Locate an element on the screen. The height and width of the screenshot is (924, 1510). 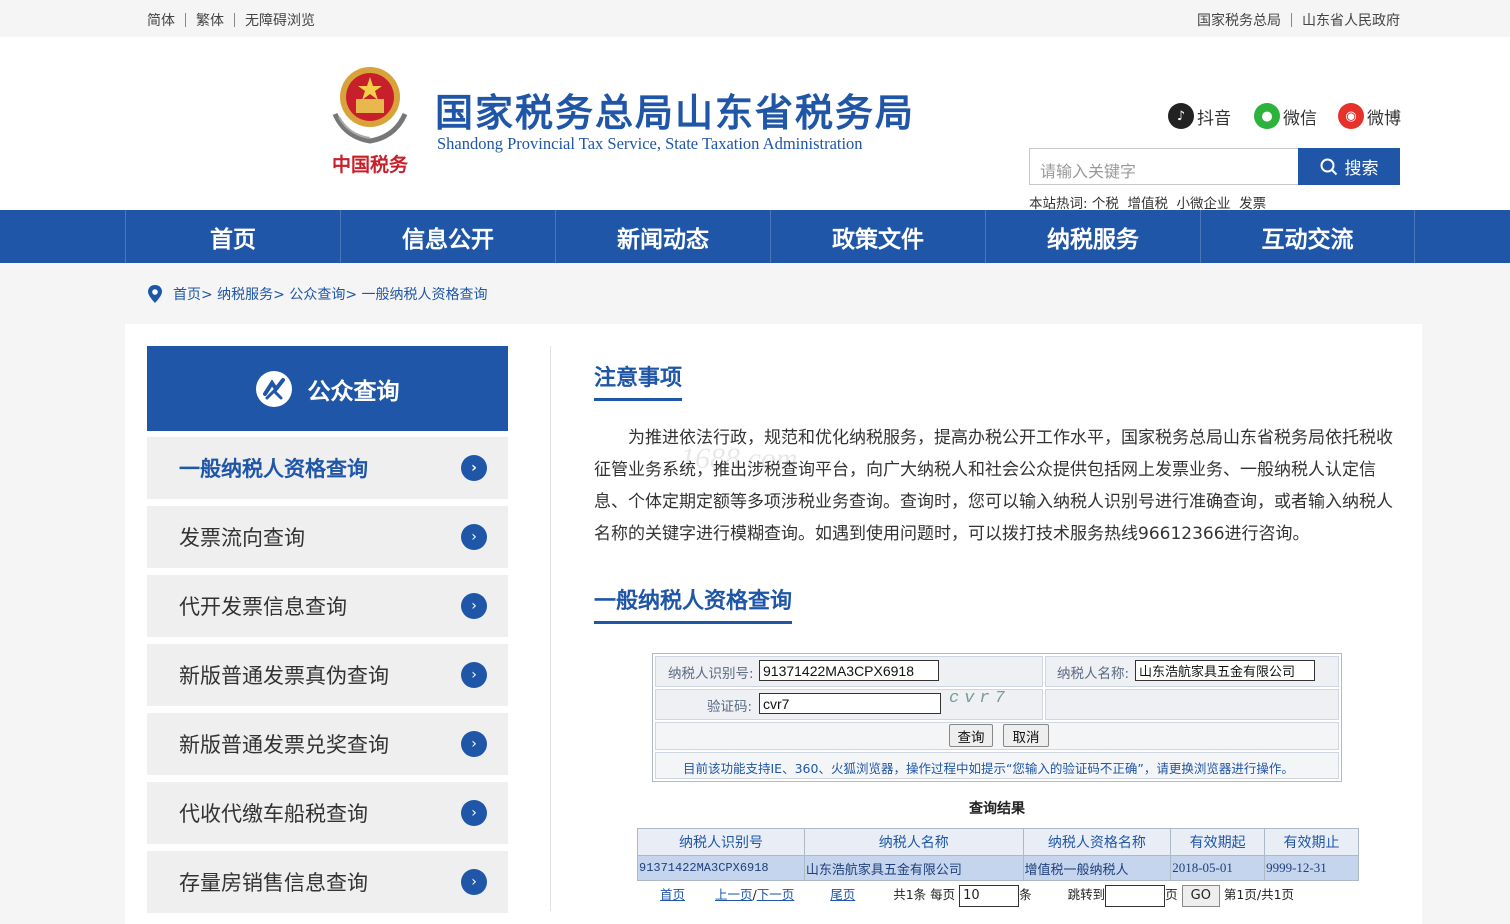
breadcrumb-path: 首页> 纳税服务> 公众查询> 一般纳税人资格查询 is located at coordinates (330, 294).